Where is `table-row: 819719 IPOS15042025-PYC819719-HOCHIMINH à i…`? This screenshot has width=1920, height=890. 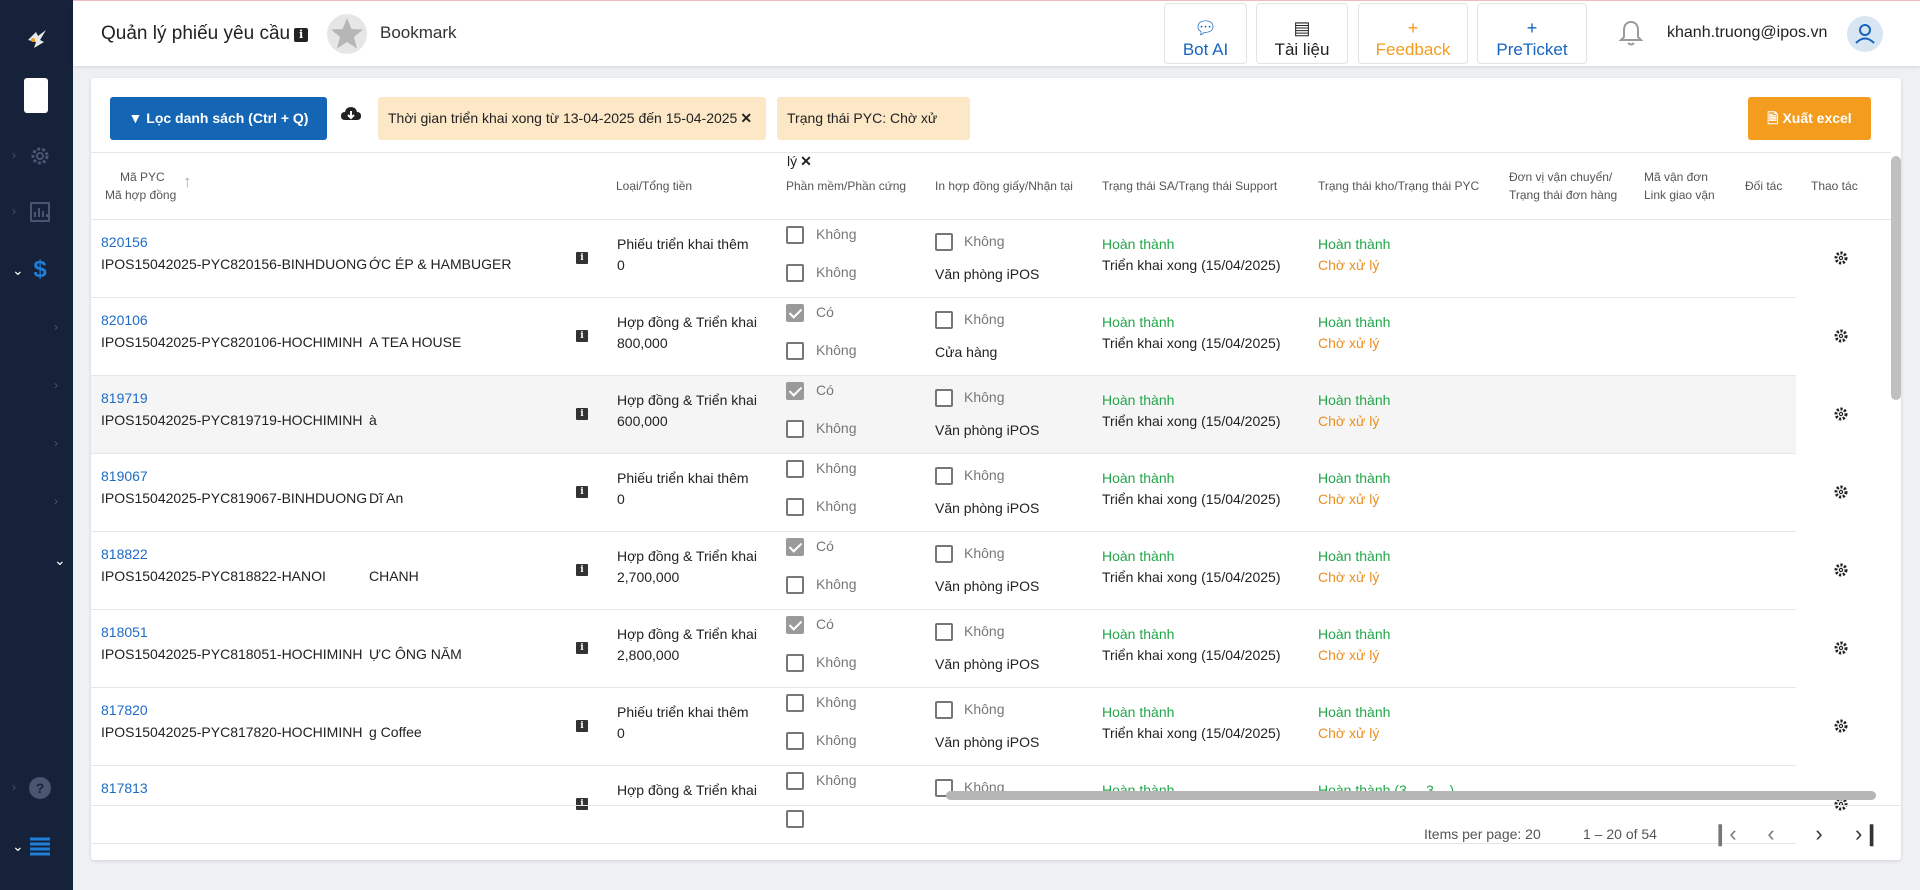
table-row: 819719 IPOS15042025-PYC819719-HOCHIMINH à i… is located at coordinates (969, 415).